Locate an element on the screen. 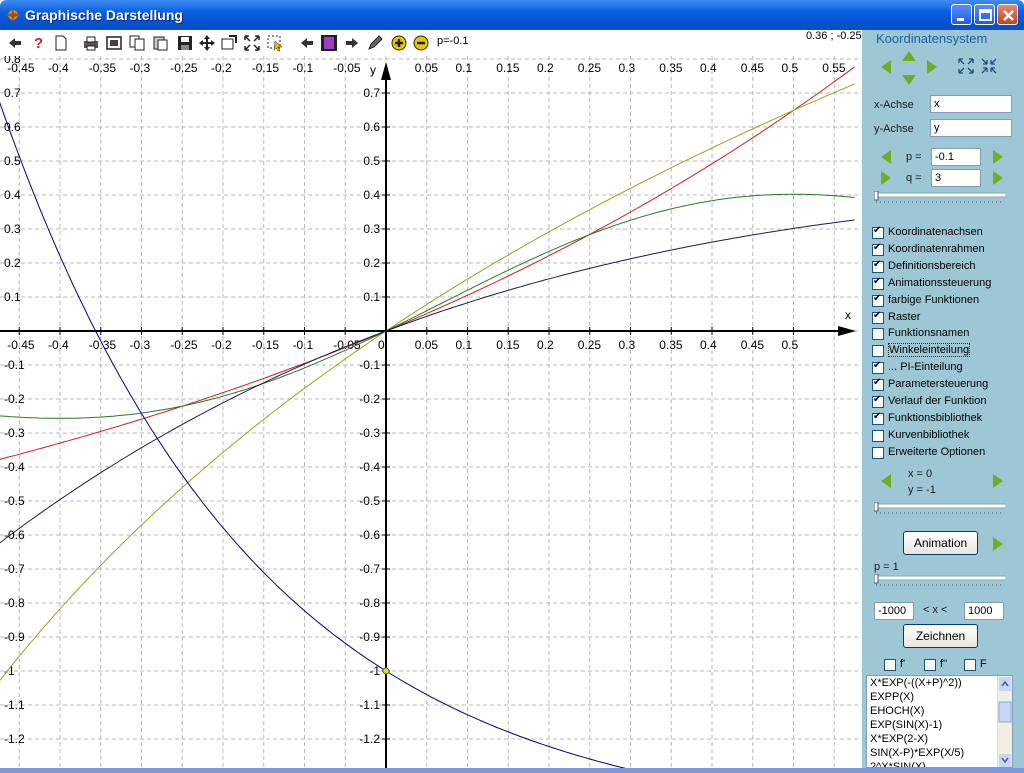 The width and height of the screenshot is (1024, 773). print-icon is located at coordinates (91, 43).